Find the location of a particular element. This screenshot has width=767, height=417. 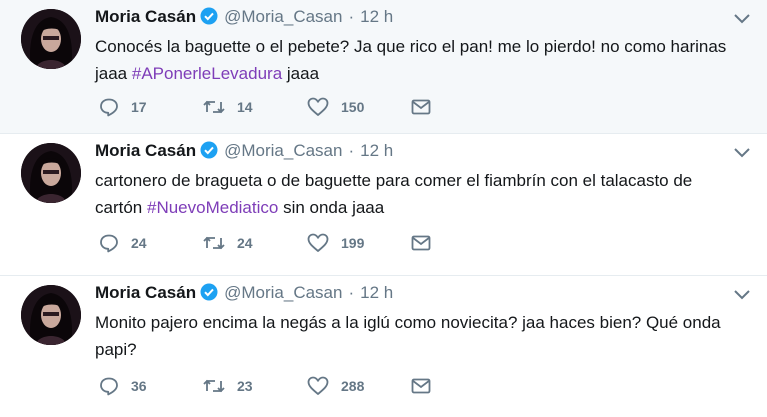

retweet-count: 23 is located at coordinates (245, 386).